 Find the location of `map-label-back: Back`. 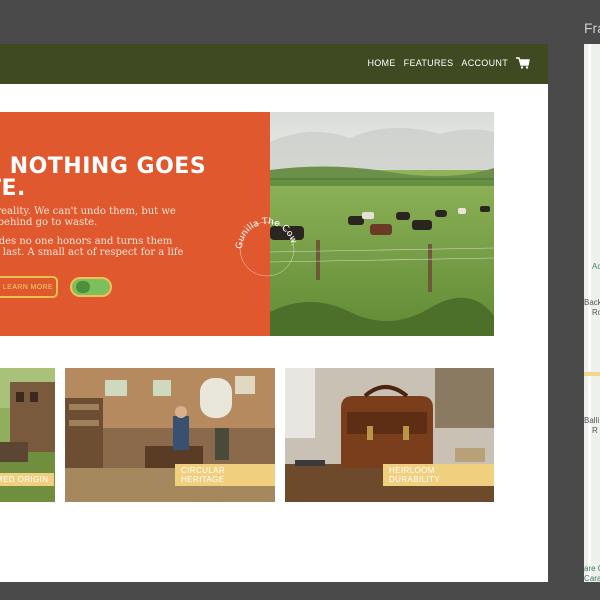

map-label-back: Back is located at coordinates (592, 302).